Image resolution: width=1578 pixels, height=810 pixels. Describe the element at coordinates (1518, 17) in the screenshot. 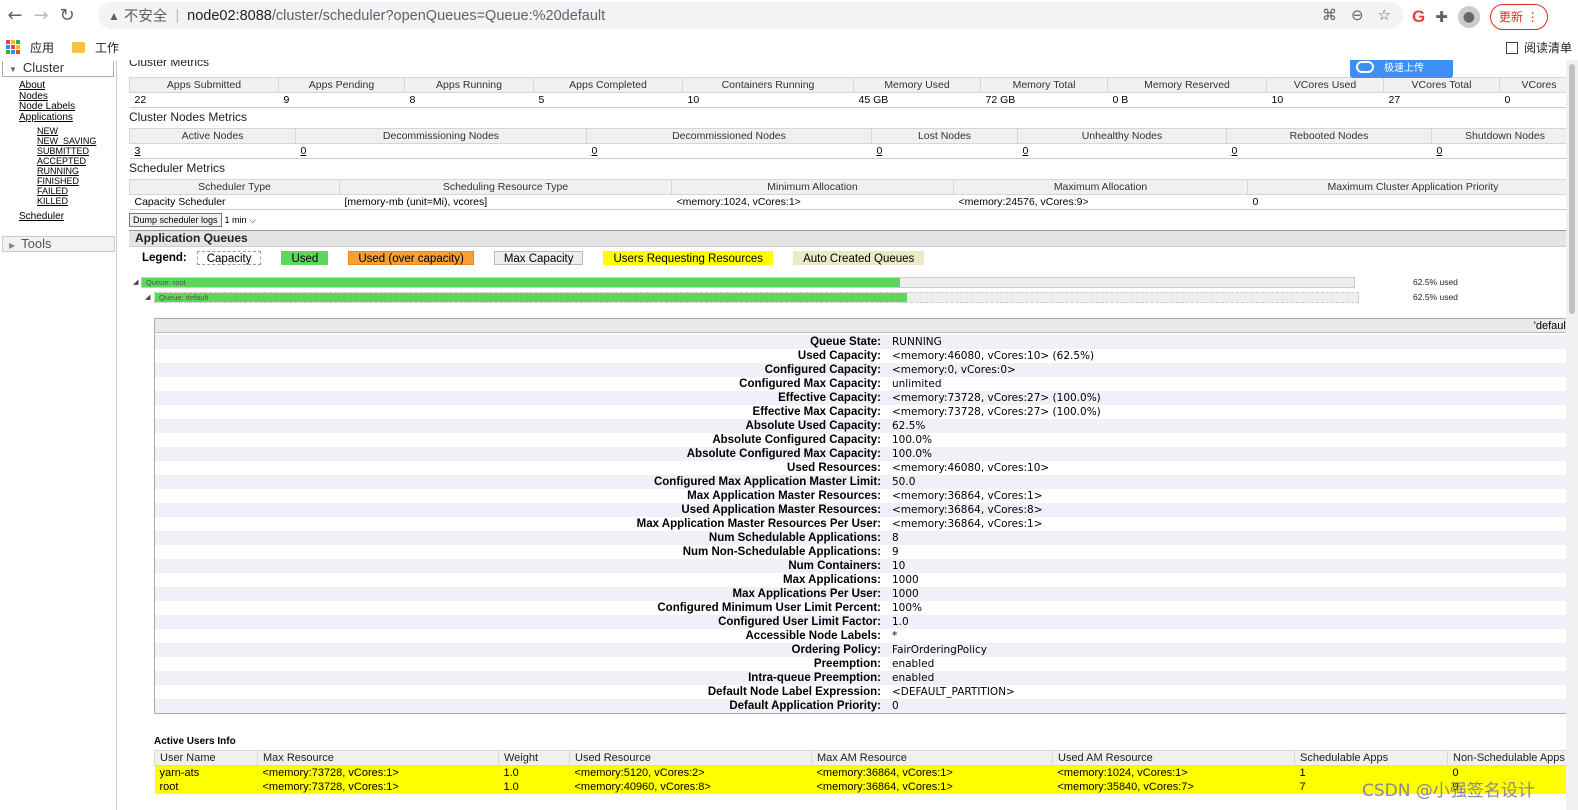

I see `update-button: 更新 ⋮` at that location.